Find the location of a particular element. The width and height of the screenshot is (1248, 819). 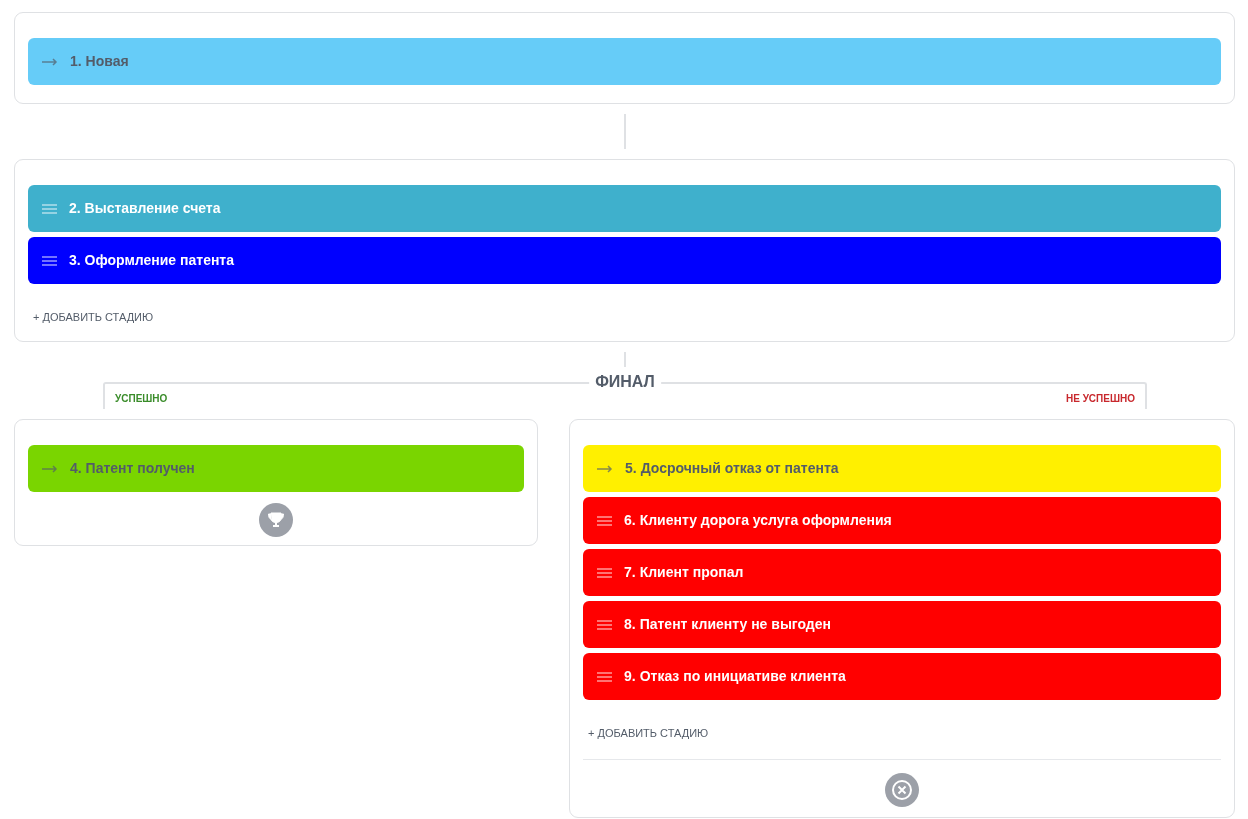

stage-title: 7. Клиент пропал is located at coordinates (684, 572).